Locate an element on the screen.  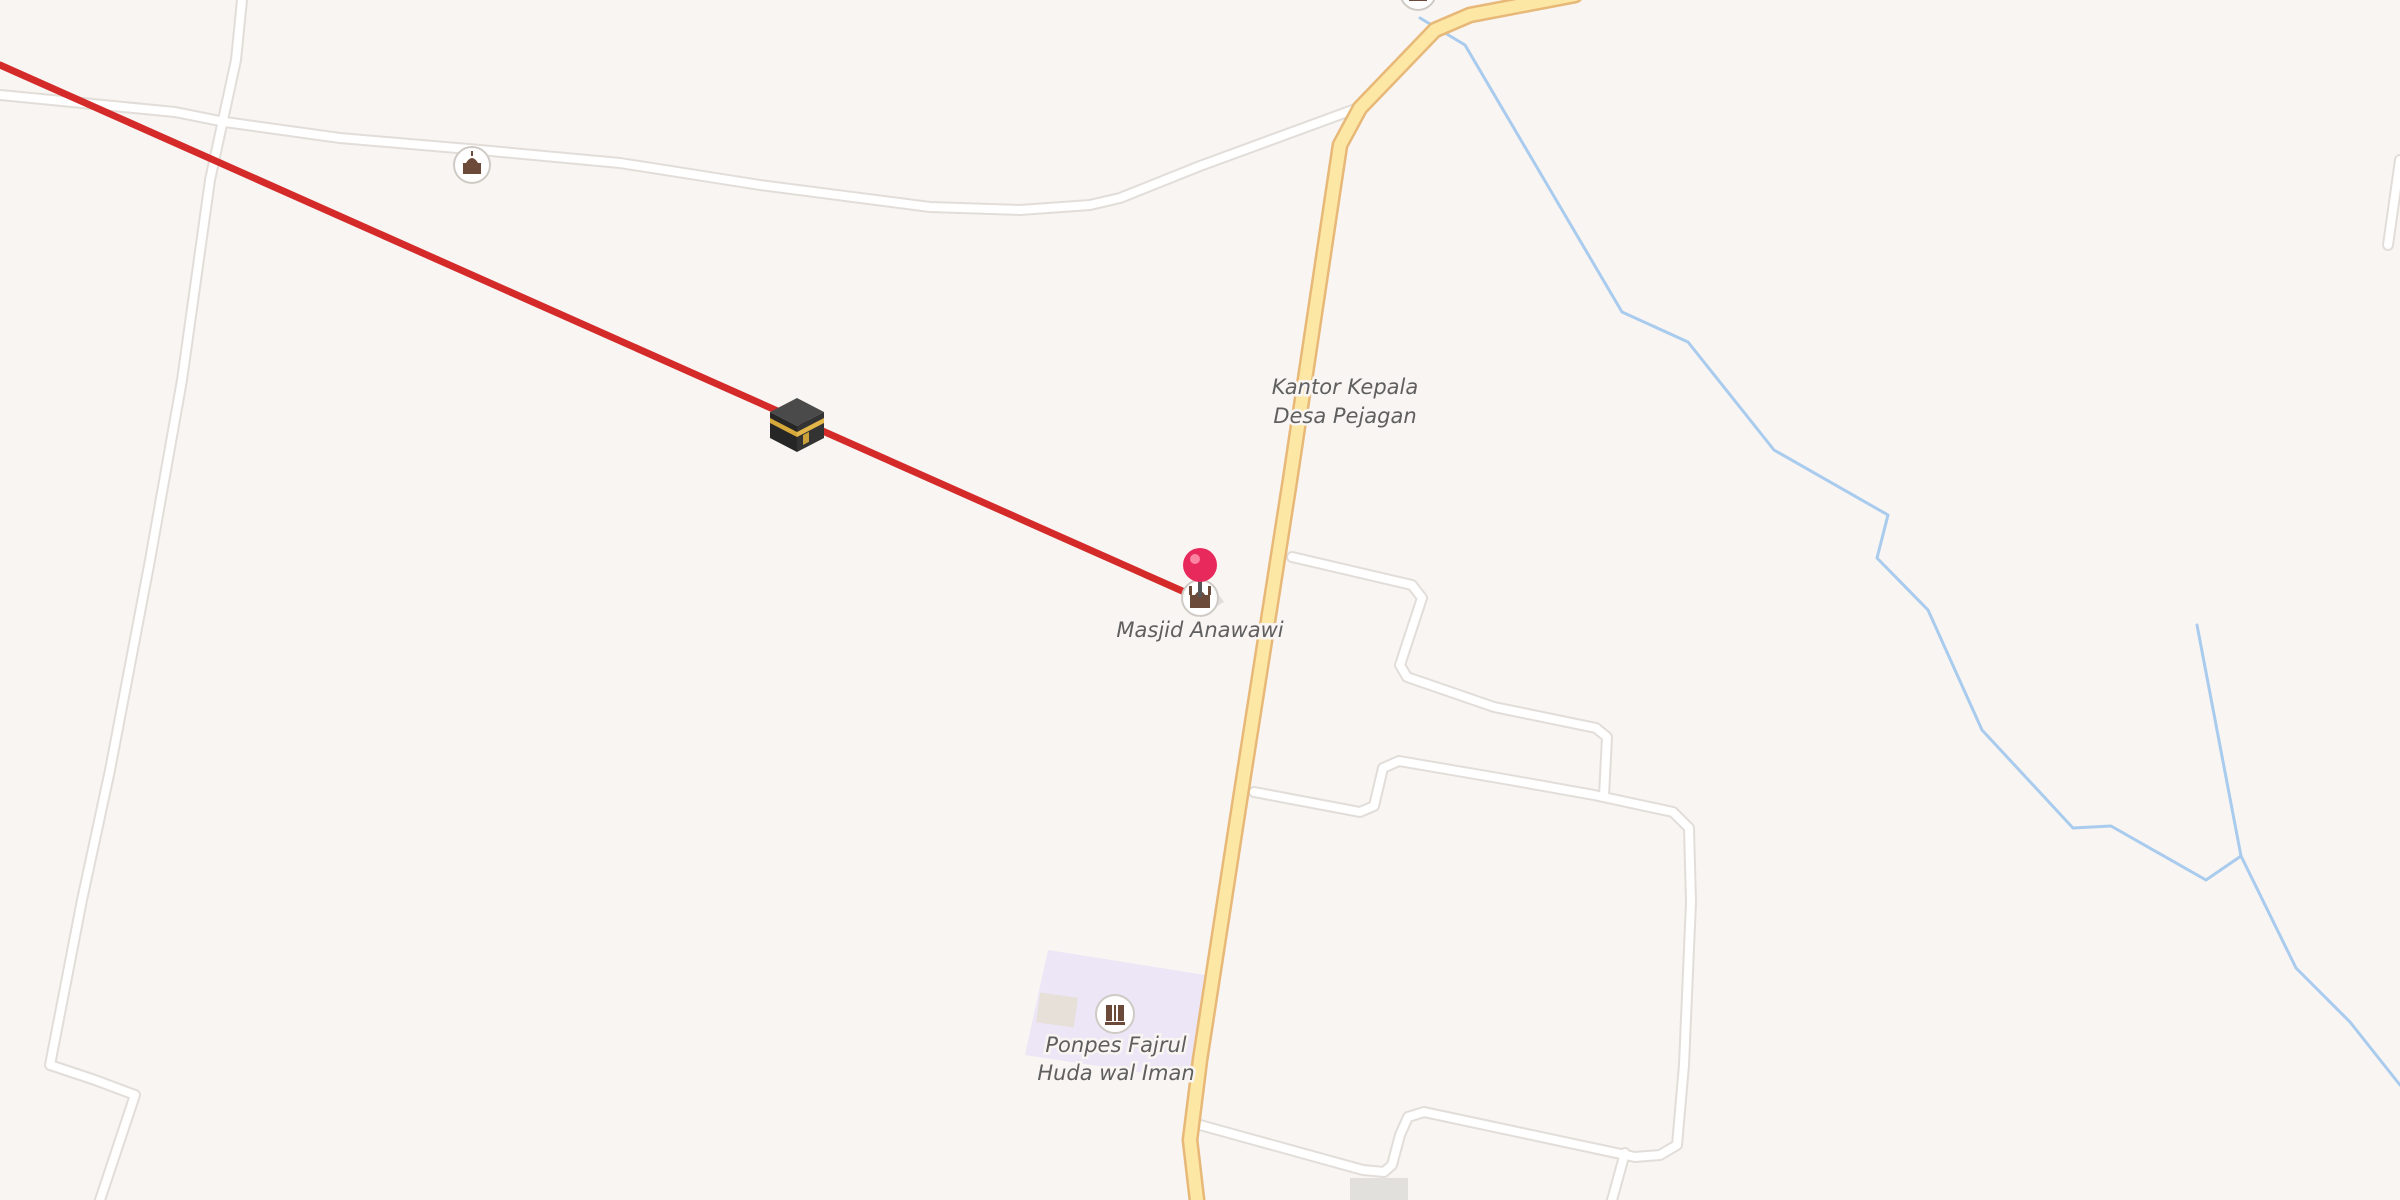
school-icon is located at coordinates (1115, 1015).